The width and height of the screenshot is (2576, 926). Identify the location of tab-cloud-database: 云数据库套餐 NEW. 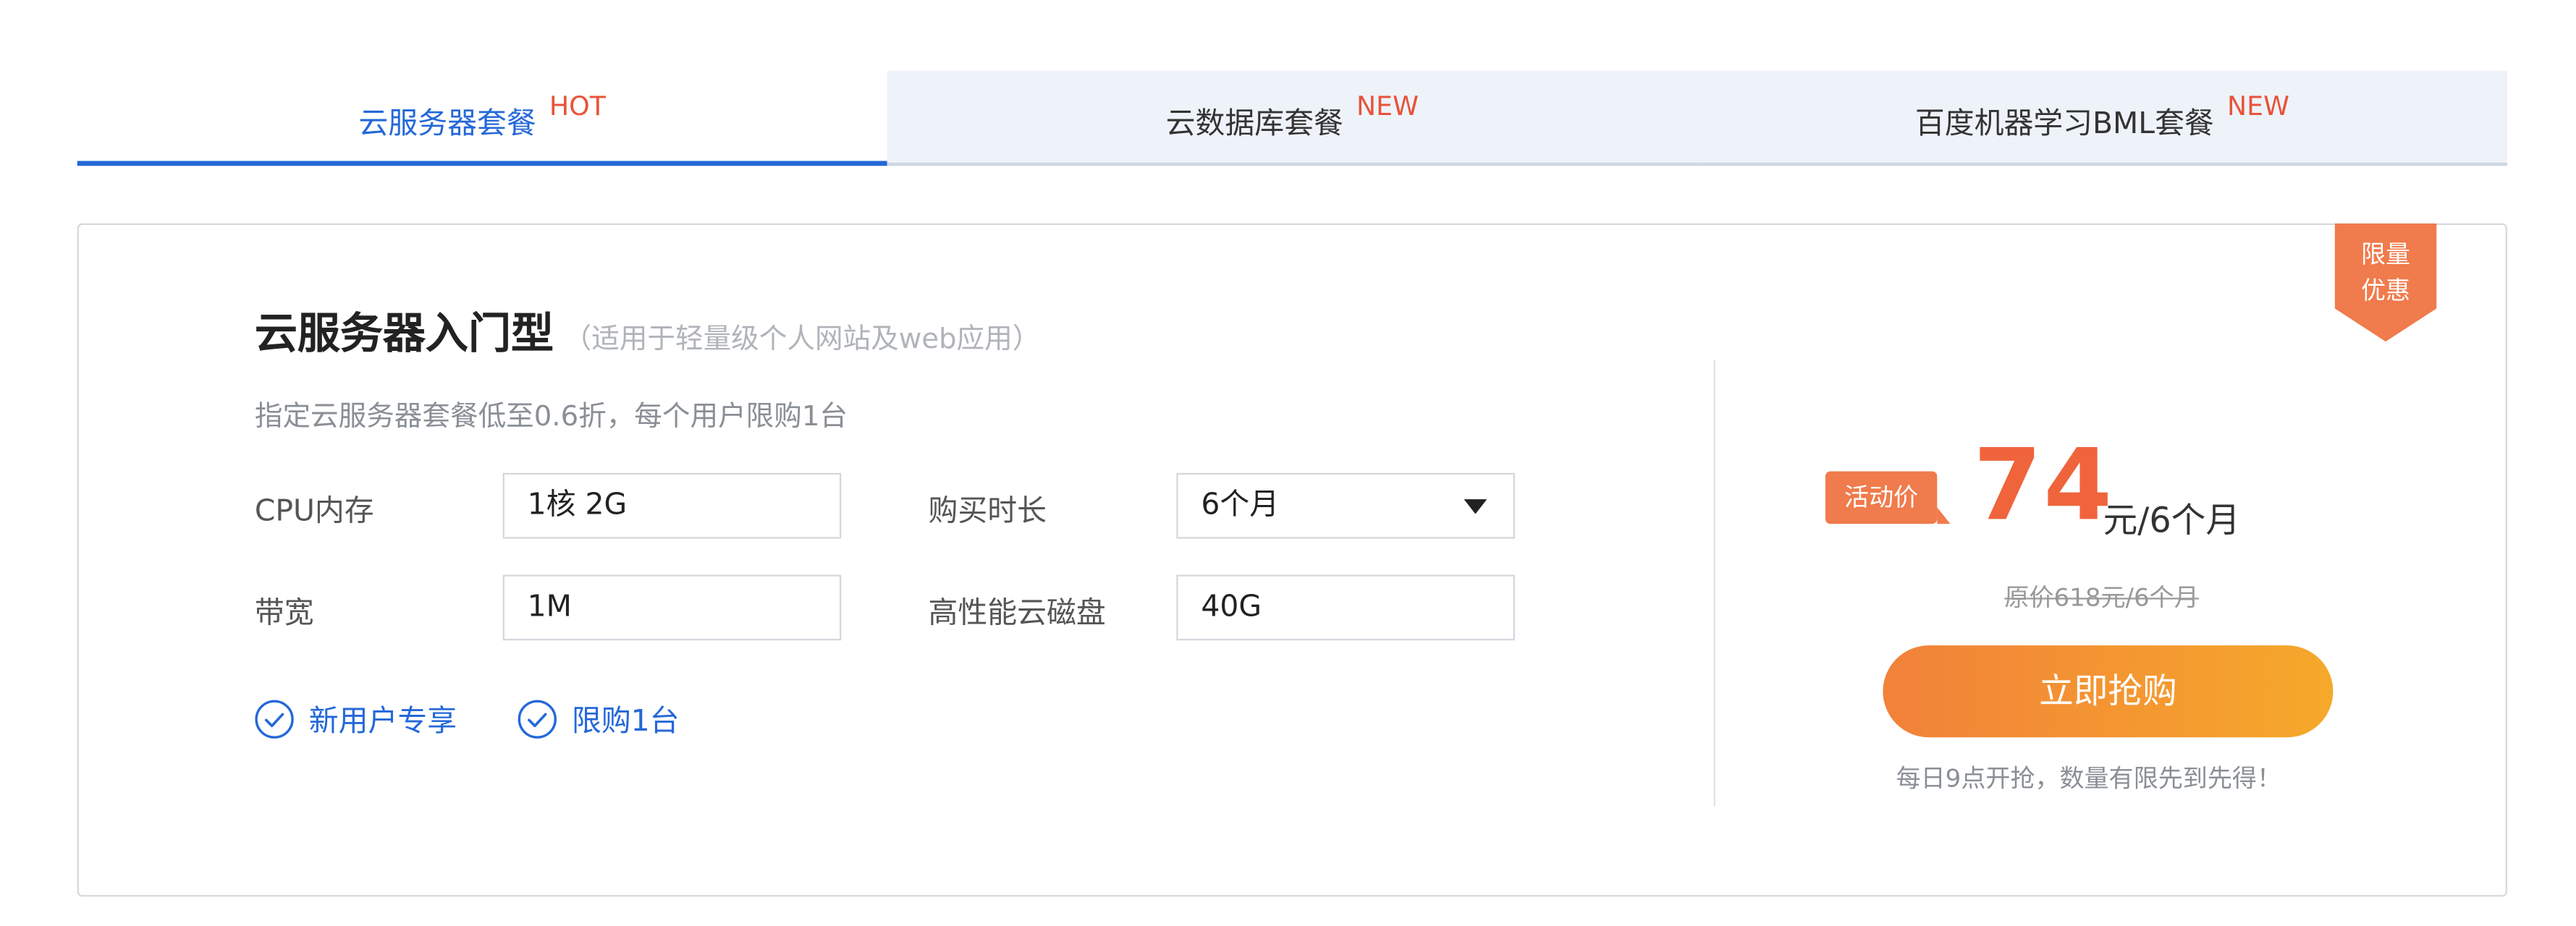
(1292, 118).